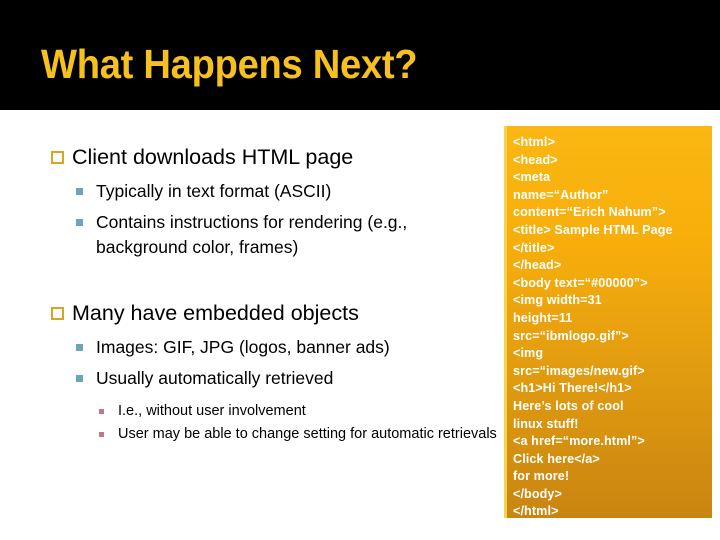 The height and width of the screenshot is (540, 720). Describe the element at coordinates (537, 265) in the screenshot. I see `code-line: </head>` at that location.